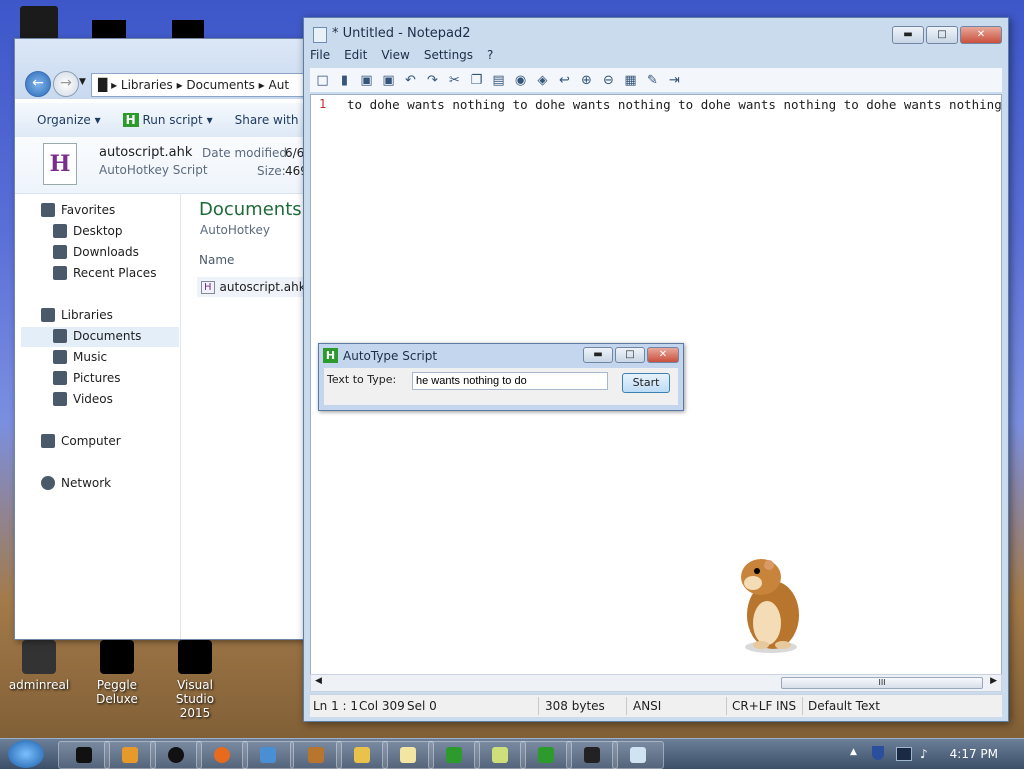 This screenshot has height=769, width=1024. I want to click on taskbar-btn-folder2, so click(500, 755).